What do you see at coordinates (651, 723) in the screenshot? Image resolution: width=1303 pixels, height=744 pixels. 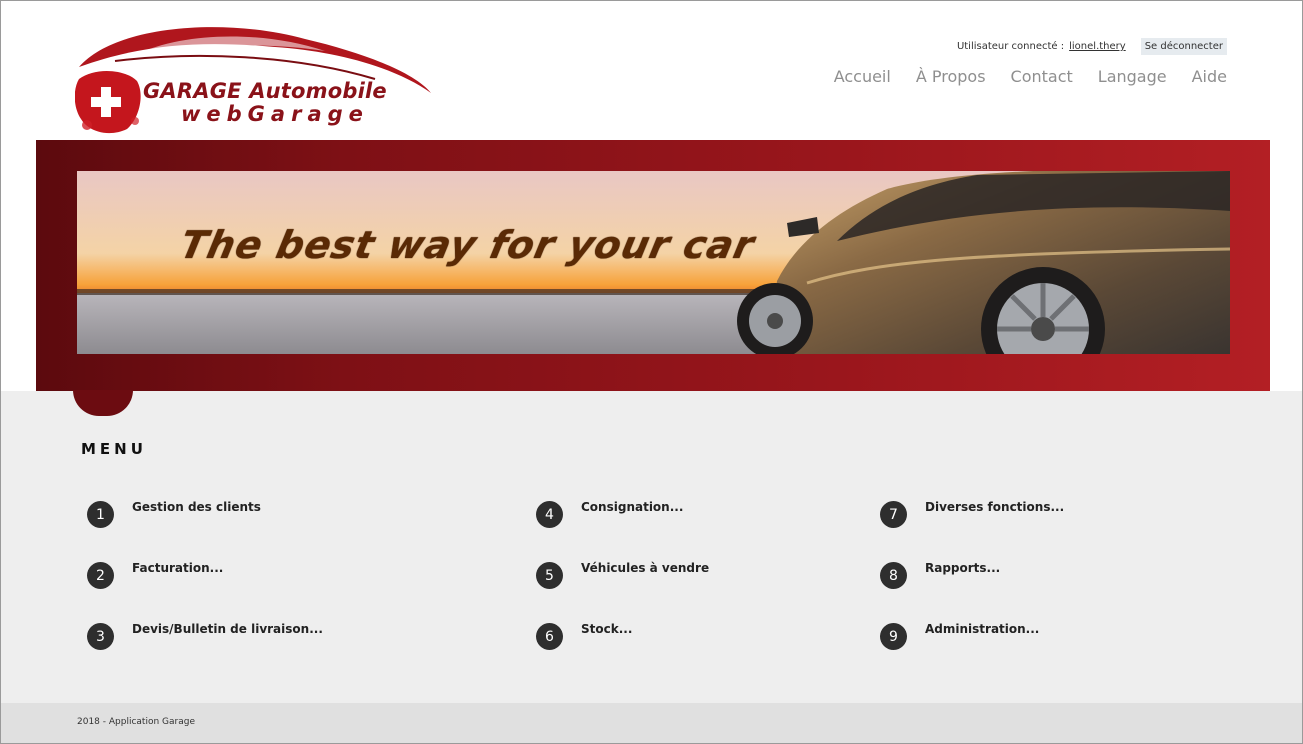 I see `footer: 2018 - Application Garage` at bounding box center [651, 723].